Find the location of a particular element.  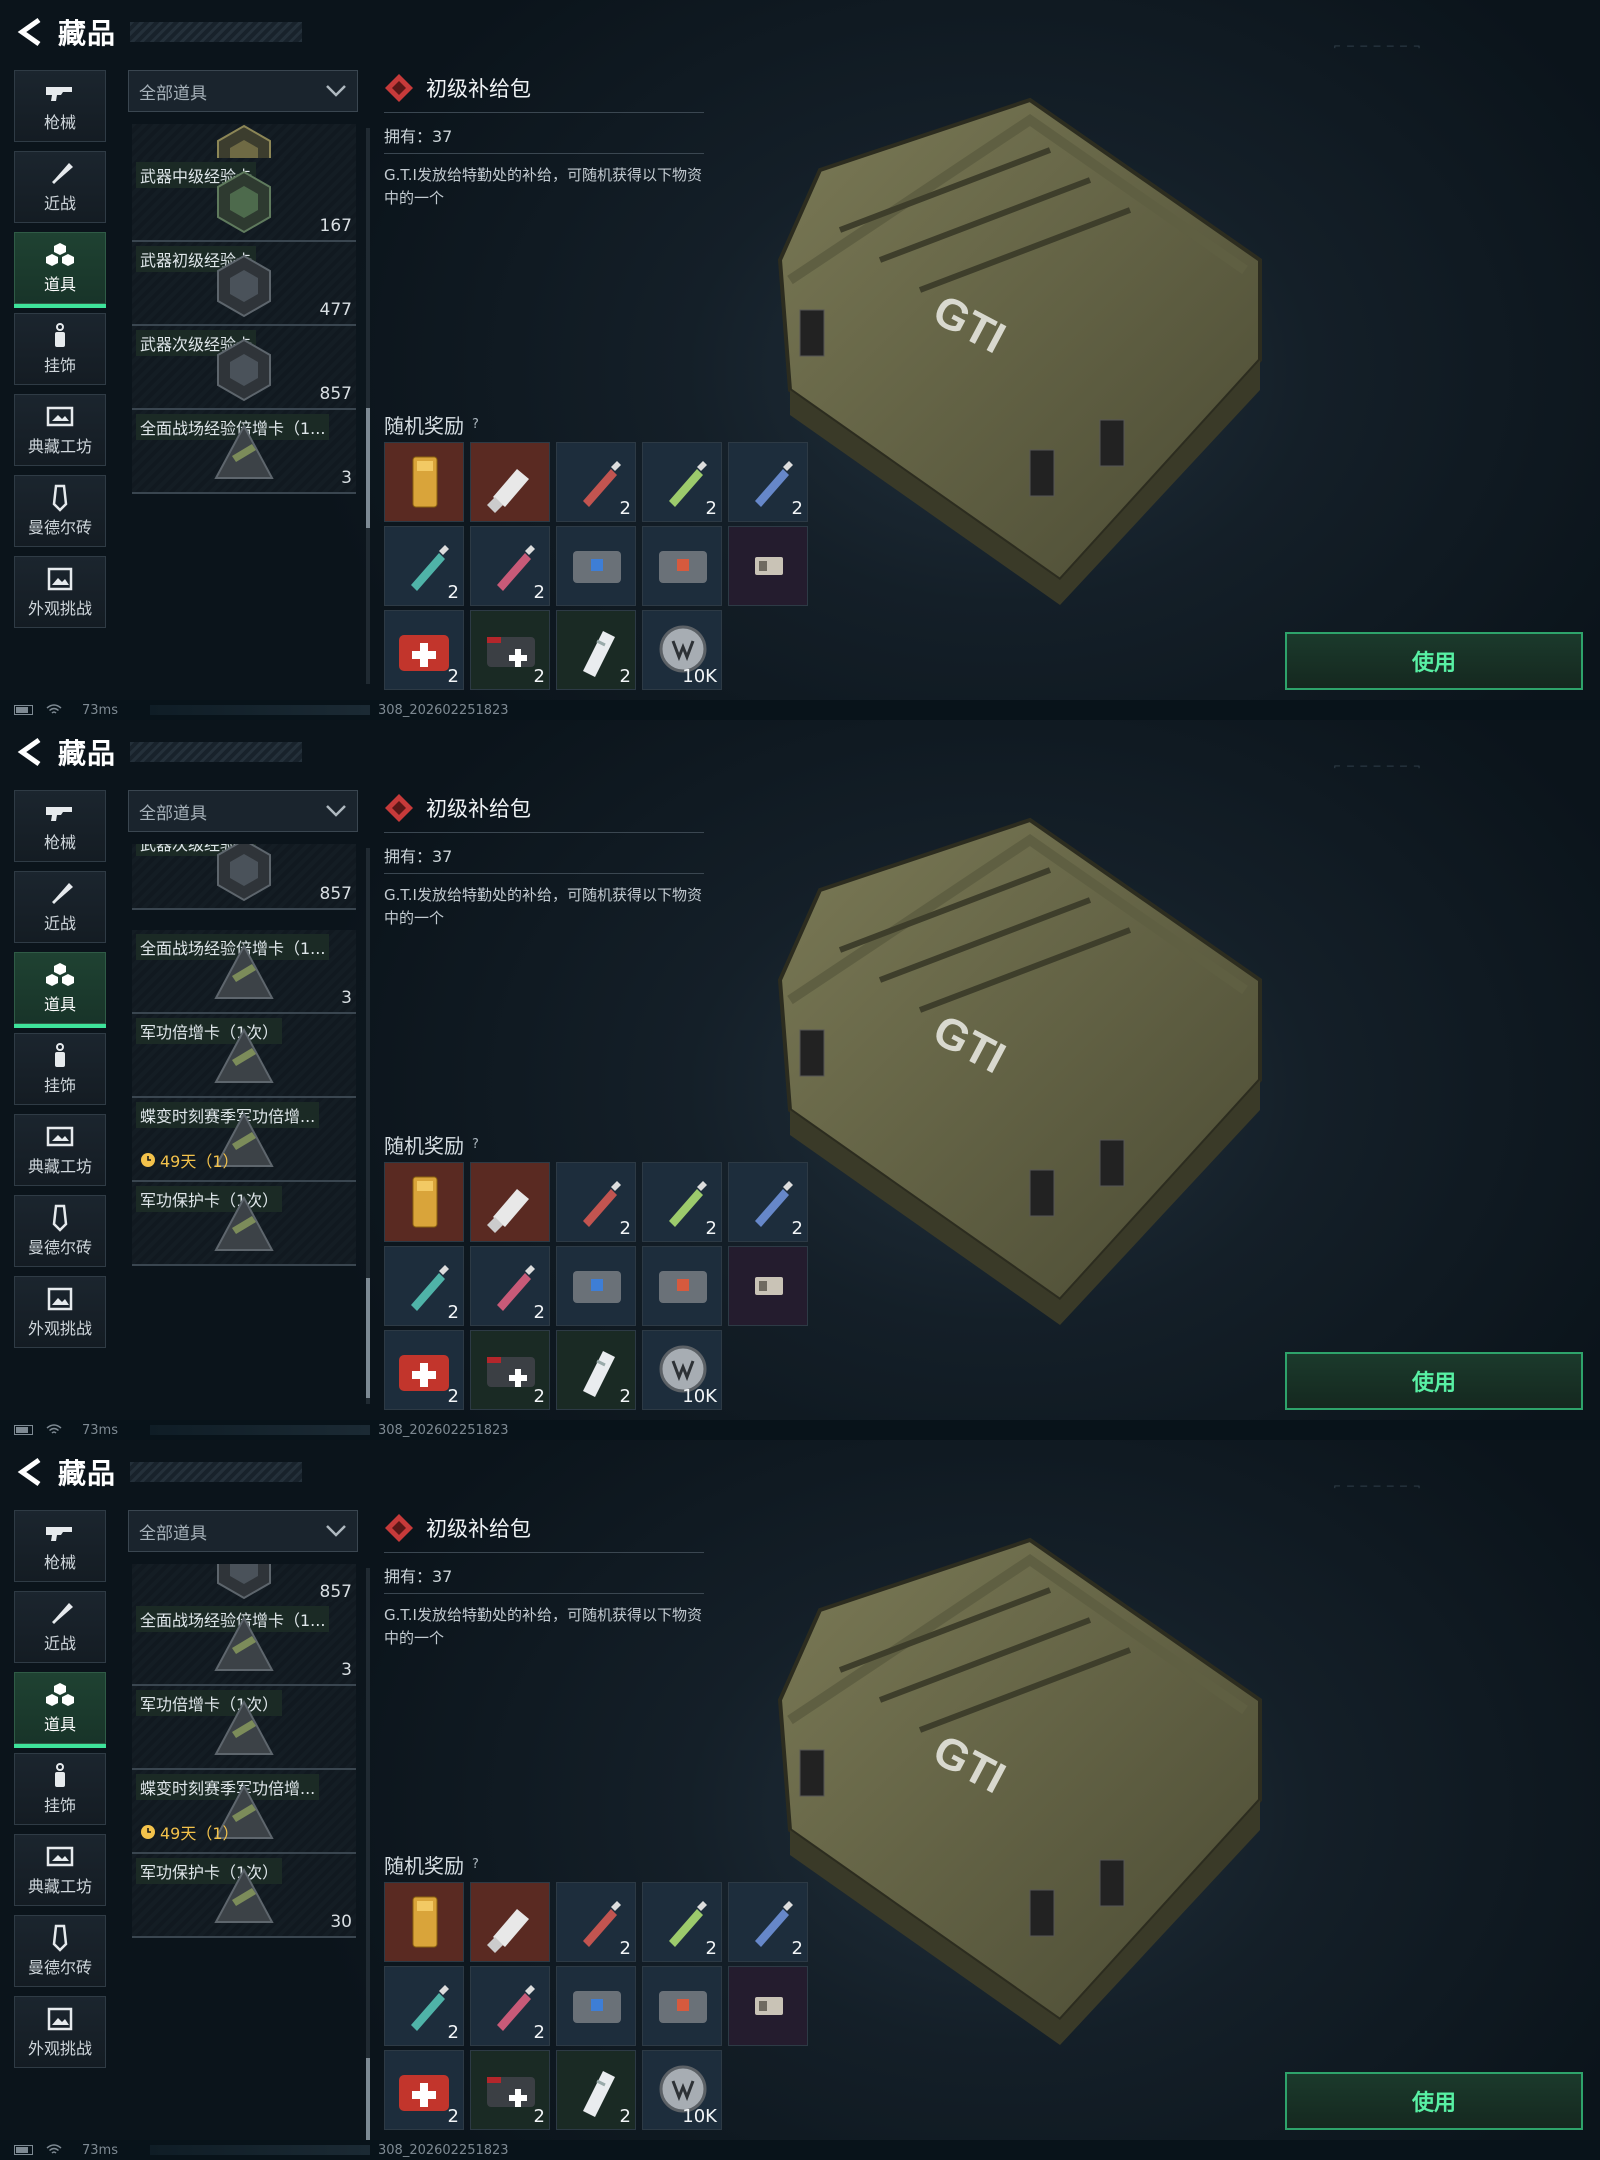

list-item: 武器中级经验卡 167 is located at coordinates (244, 200).